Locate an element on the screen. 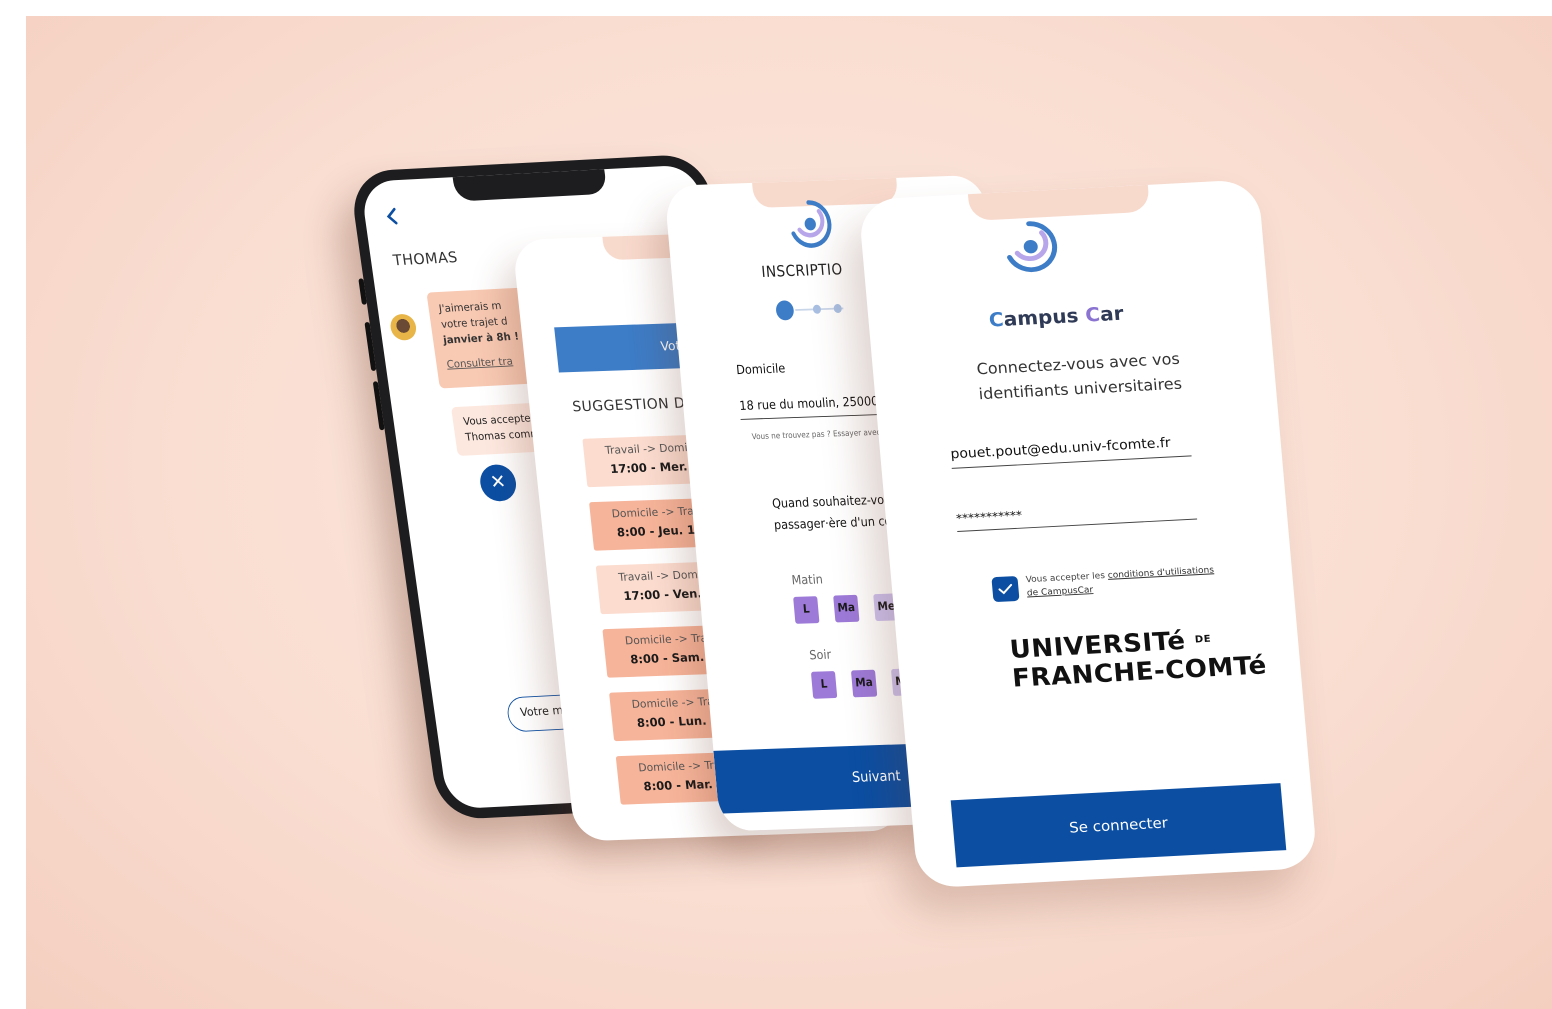  morning-day-tuesday: Ma is located at coordinates (846, 608).